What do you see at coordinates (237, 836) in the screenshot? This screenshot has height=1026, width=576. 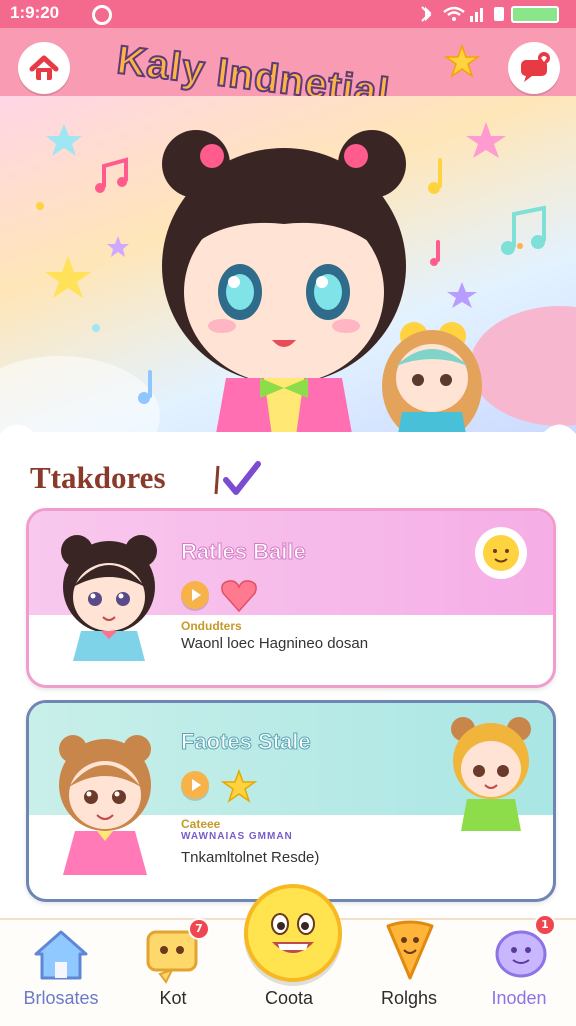 I see `card-tag: WAWNAIAS GMMAN` at bounding box center [237, 836].